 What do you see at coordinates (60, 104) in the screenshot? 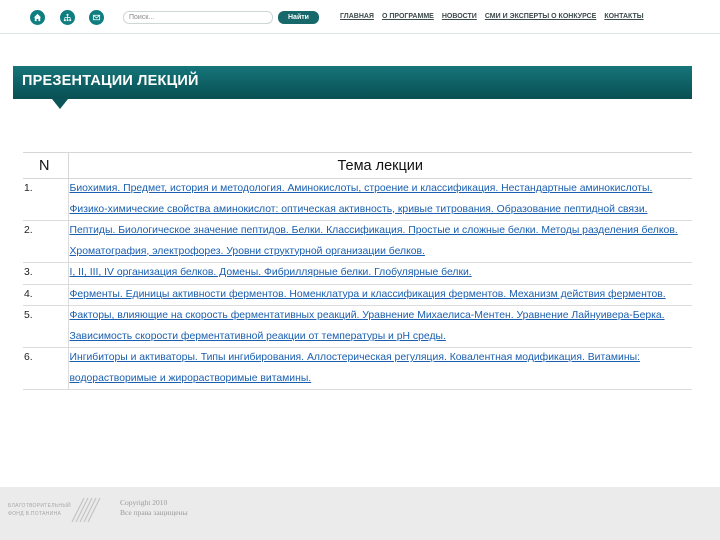
I see `banner-pointer` at bounding box center [60, 104].